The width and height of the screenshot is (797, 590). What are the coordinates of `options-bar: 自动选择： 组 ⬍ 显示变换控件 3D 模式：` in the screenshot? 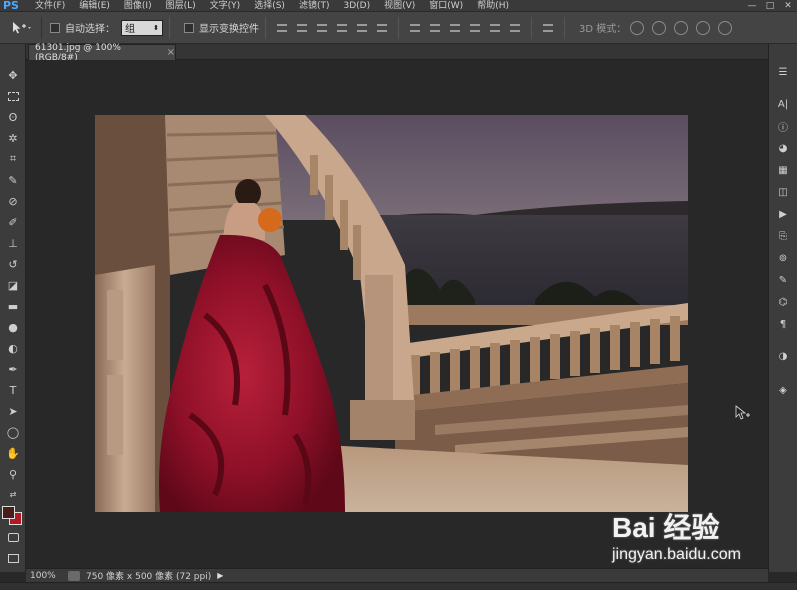 It's located at (398, 28).